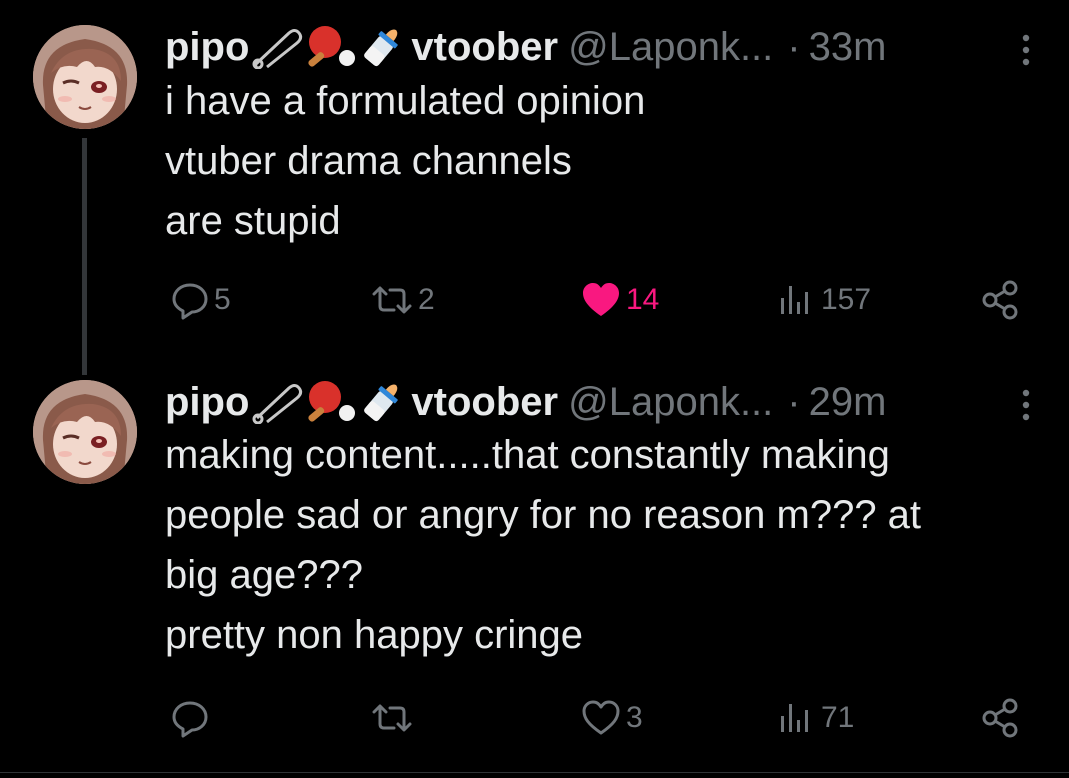 This screenshot has height=778, width=1069. What do you see at coordinates (405, 101) in the screenshot?
I see `tweet-text-line: i have a formulated opinion` at bounding box center [405, 101].